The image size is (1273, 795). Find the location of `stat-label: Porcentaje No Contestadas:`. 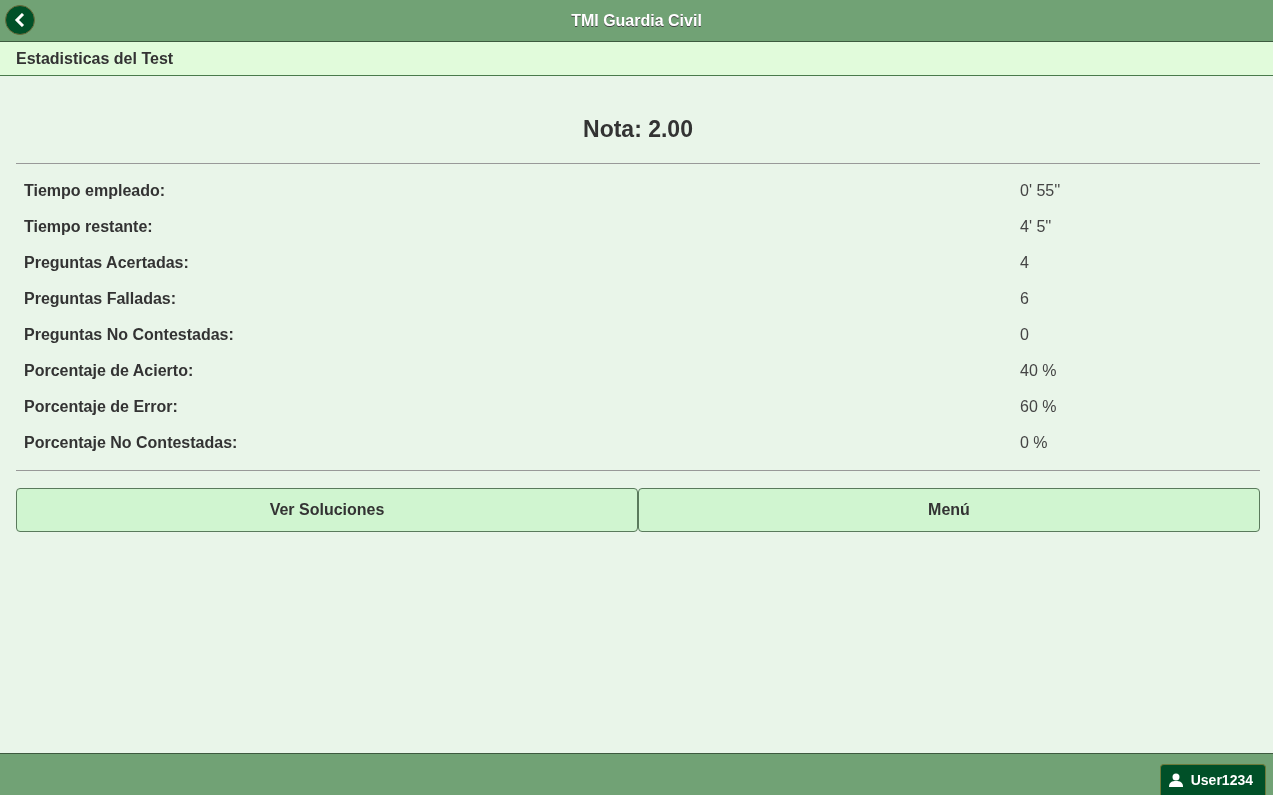

stat-label: Porcentaje No Contestadas: is located at coordinates (131, 443).